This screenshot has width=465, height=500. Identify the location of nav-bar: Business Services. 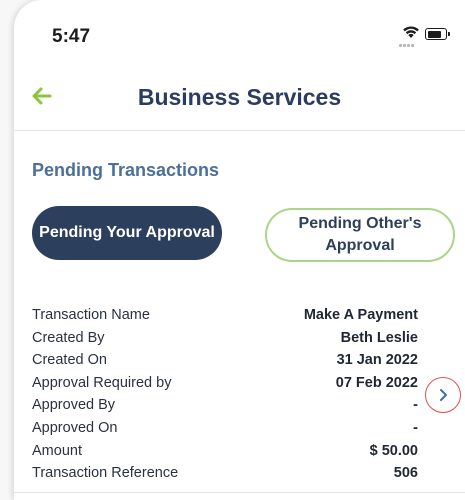
(239, 100).